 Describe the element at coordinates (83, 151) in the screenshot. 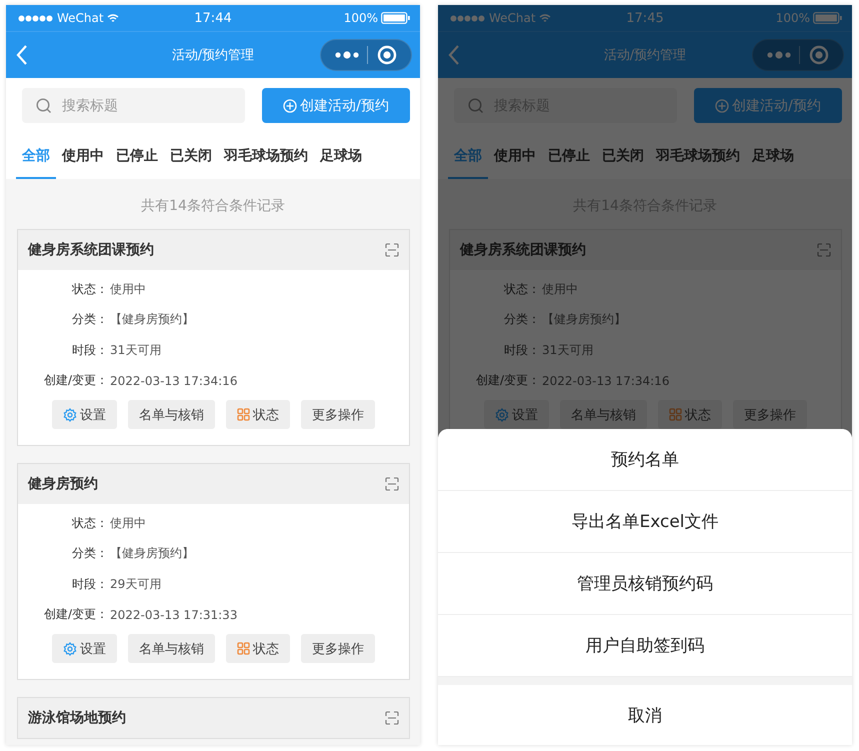

I see `filter-tab: 使用中` at that location.